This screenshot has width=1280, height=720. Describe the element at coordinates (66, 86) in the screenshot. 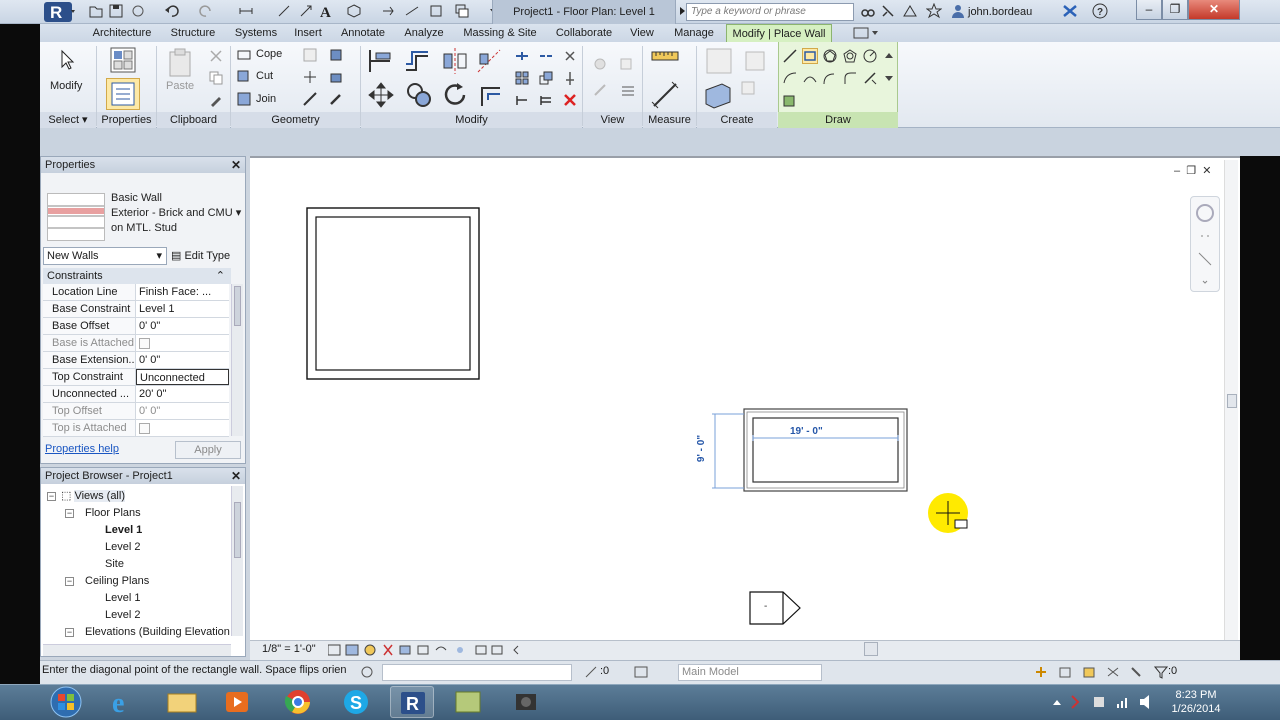

I see `modify-button-label: Modify` at that location.